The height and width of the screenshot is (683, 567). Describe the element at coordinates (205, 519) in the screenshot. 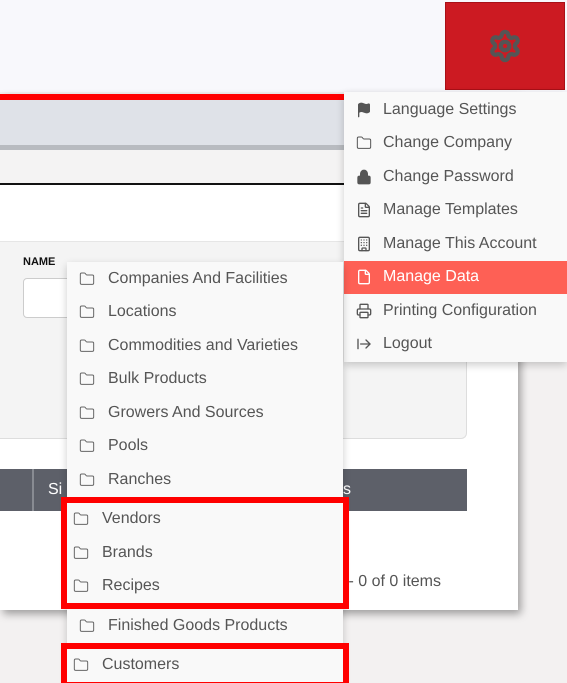

I see `menu-item: Vendors` at that location.